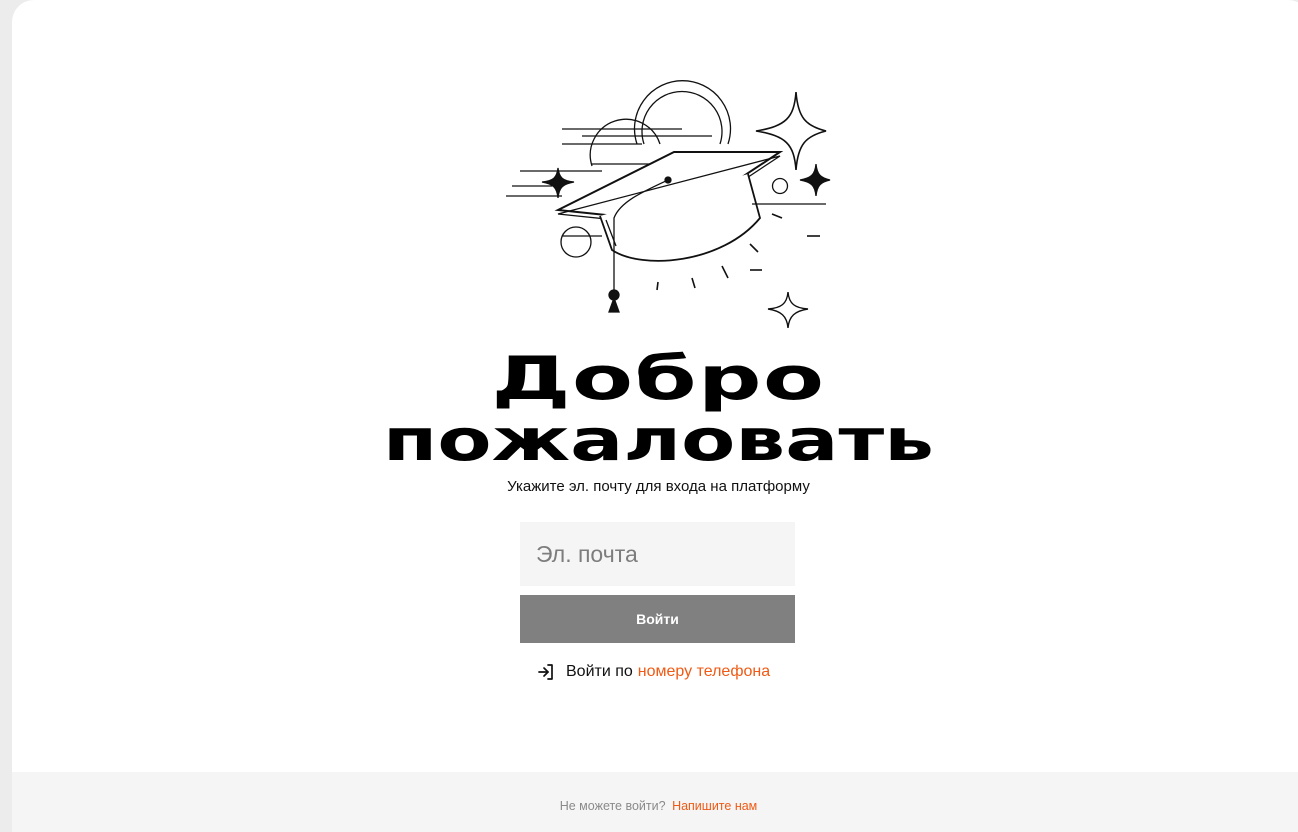 The height and width of the screenshot is (832, 1298). I want to click on page-subtitle: Укажите эл. почту для входа на платформу, so click(658, 486).